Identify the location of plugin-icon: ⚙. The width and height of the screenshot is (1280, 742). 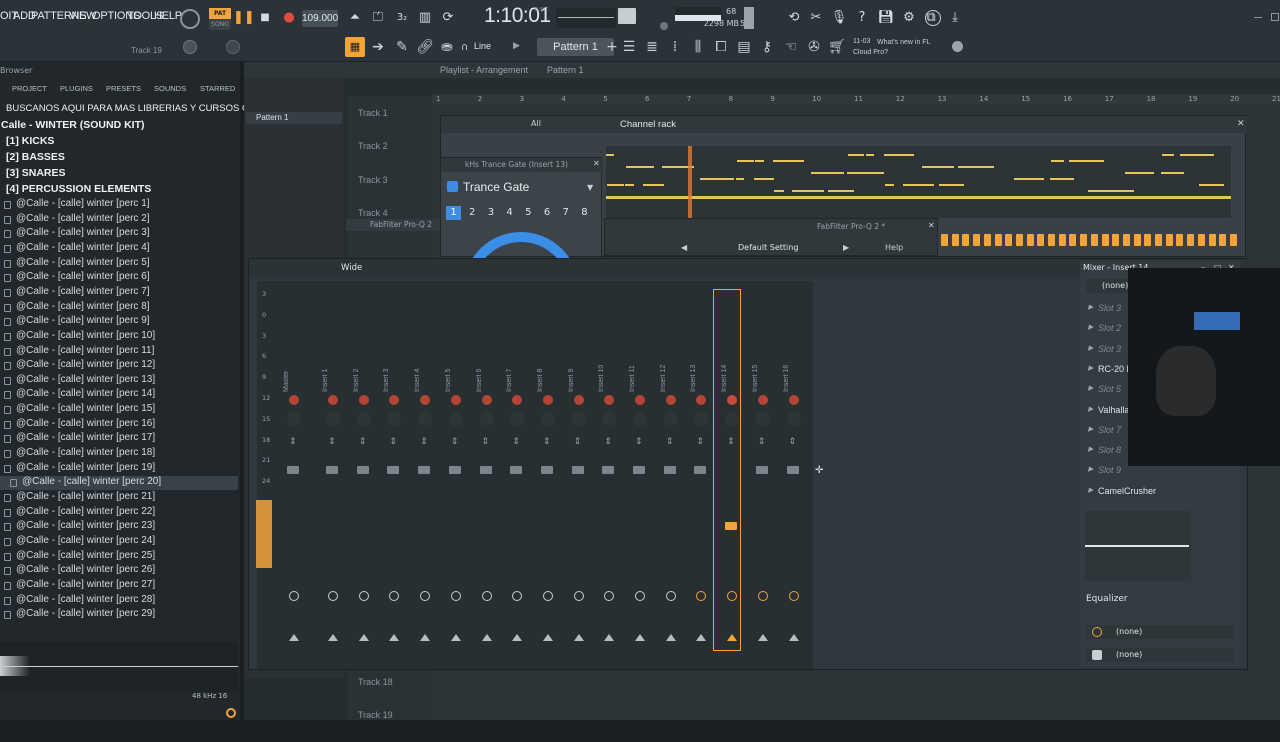
(909, 18).